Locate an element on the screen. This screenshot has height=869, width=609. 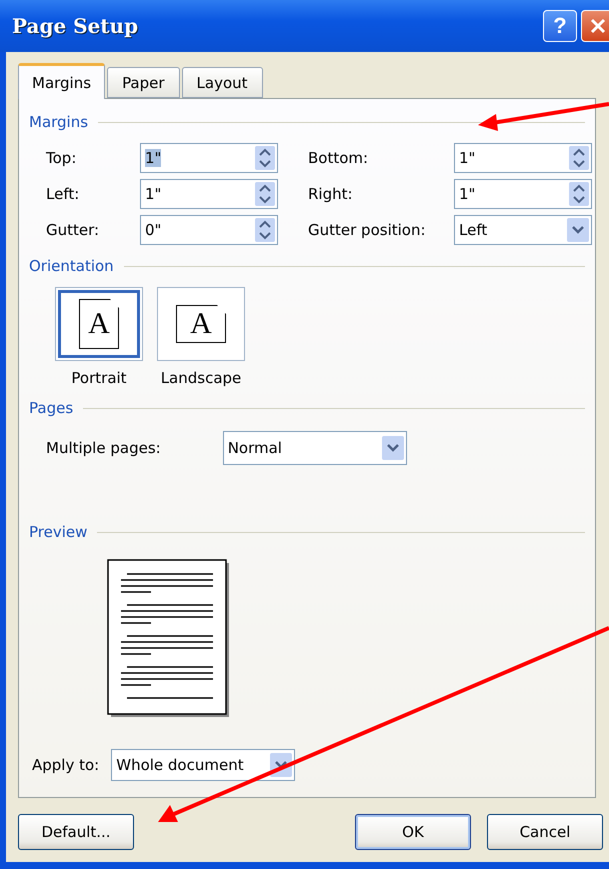
help-button: ? is located at coordinates (560, 26).